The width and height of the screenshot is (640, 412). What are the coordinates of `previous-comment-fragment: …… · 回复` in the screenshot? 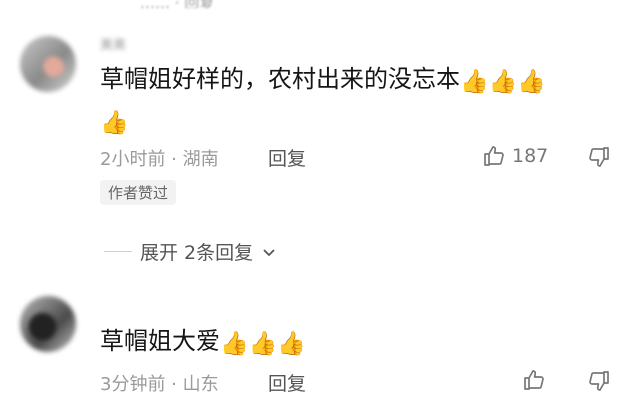 It's located at (210, 4).